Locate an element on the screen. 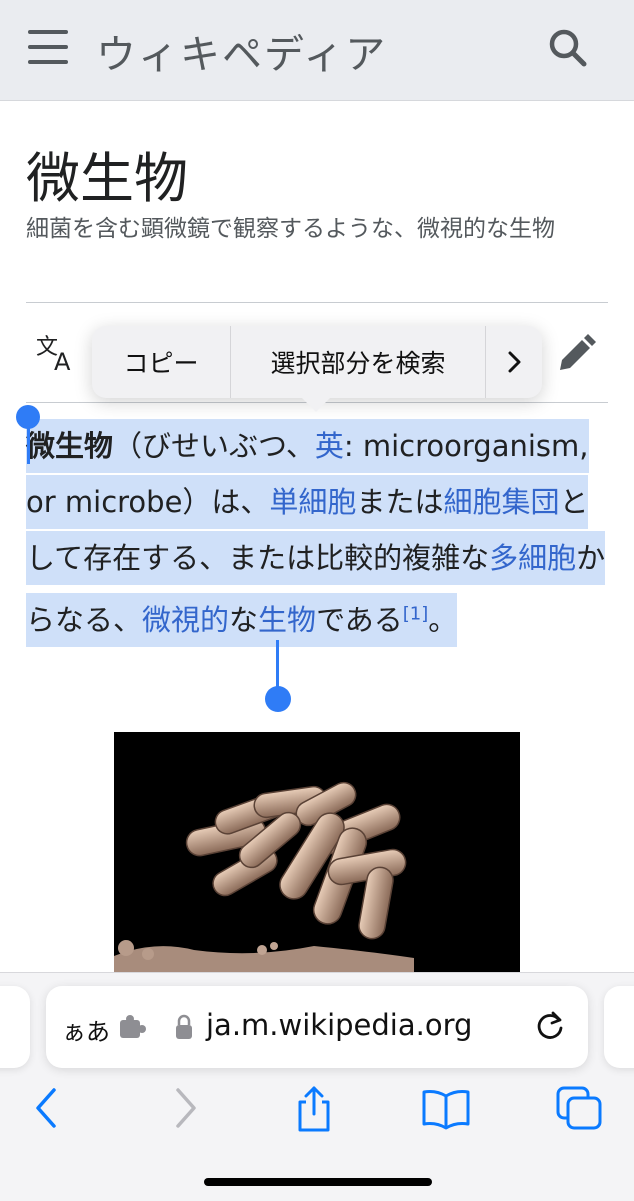  lookup-selection-button: 選択部分を検索 is located at coordinates (358, 362).